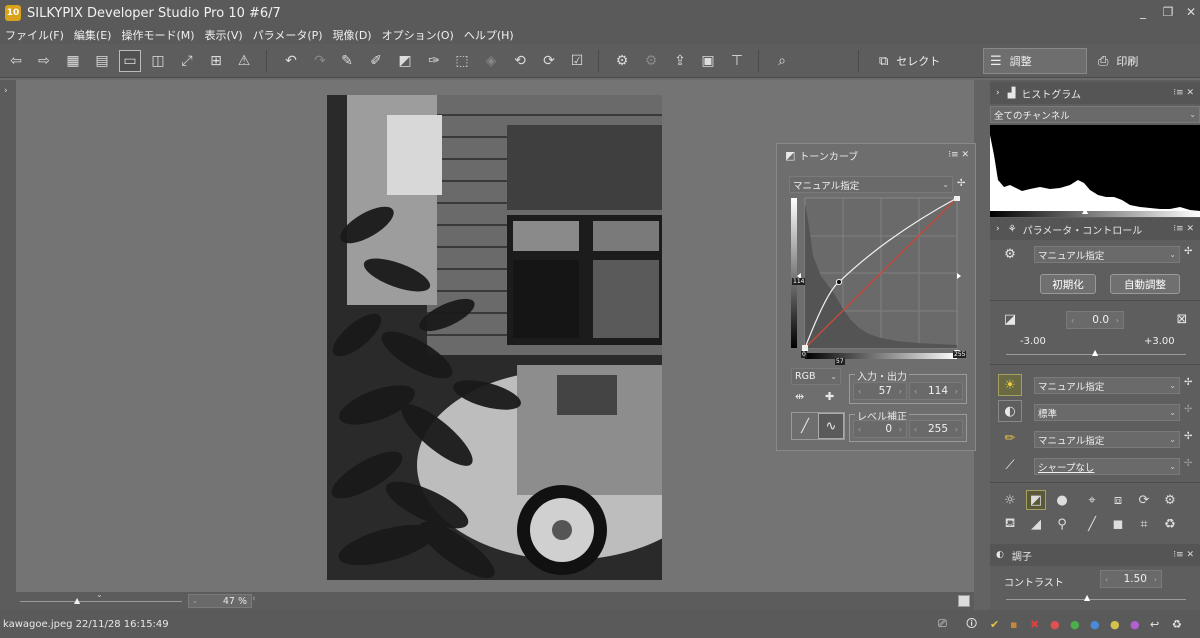 This screenshot has width=1200, height=638. What do you see at coordinates (1182, 319) in the screenshot?
I see `exposure-auto-icon: ⊠` at bounding box center [1182, 319].